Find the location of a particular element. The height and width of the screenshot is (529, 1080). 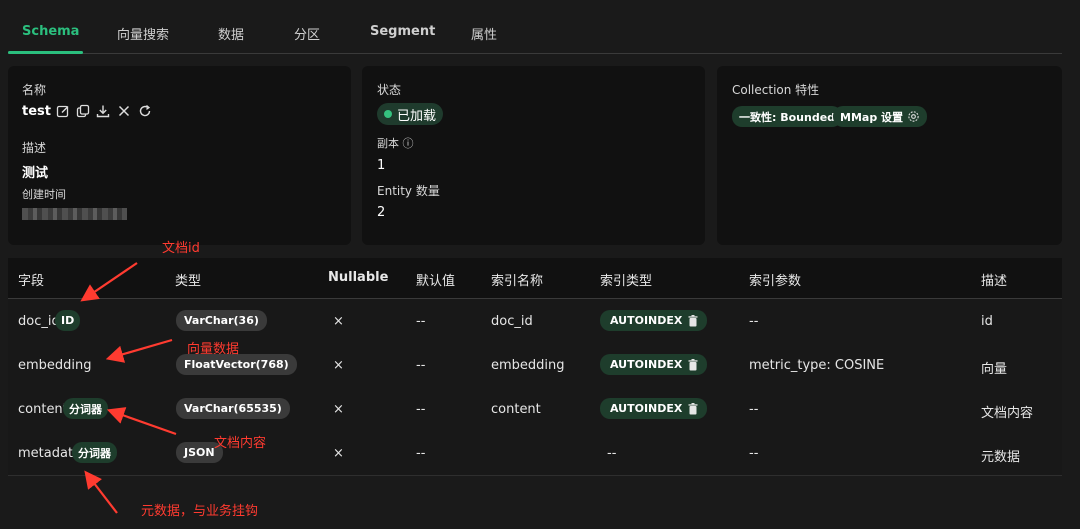

index-name: content is located at coordinates (516, 409).